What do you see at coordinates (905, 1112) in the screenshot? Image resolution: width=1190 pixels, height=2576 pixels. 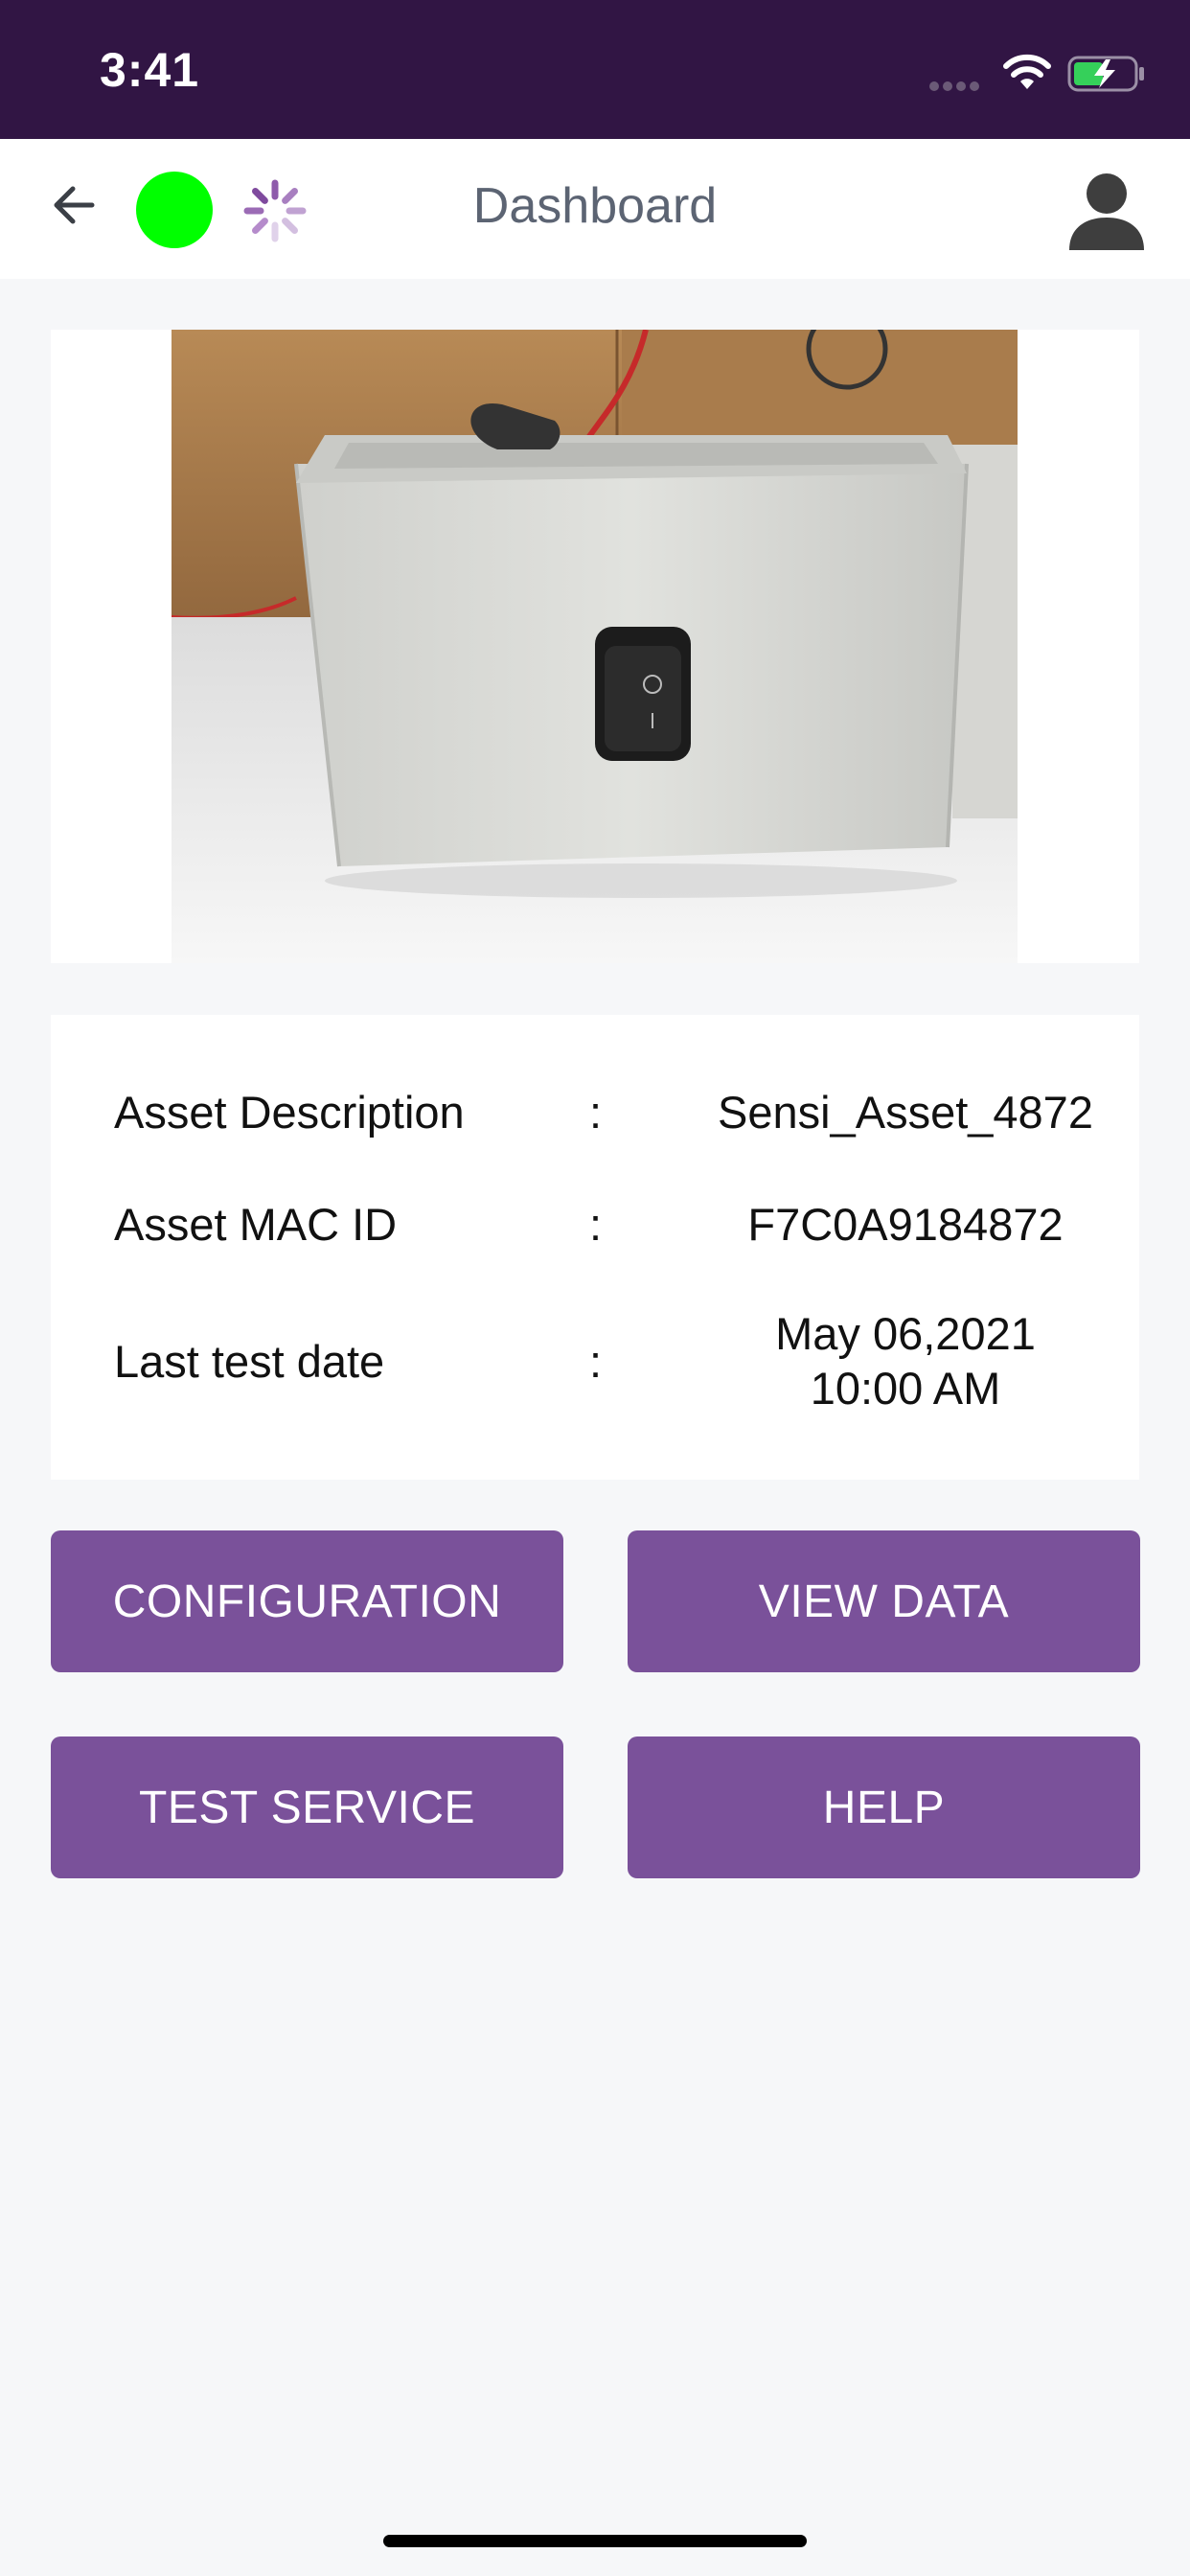 I see `asset-description-value: Sensi_Asset_4872` at bounding box center [905, 1112].